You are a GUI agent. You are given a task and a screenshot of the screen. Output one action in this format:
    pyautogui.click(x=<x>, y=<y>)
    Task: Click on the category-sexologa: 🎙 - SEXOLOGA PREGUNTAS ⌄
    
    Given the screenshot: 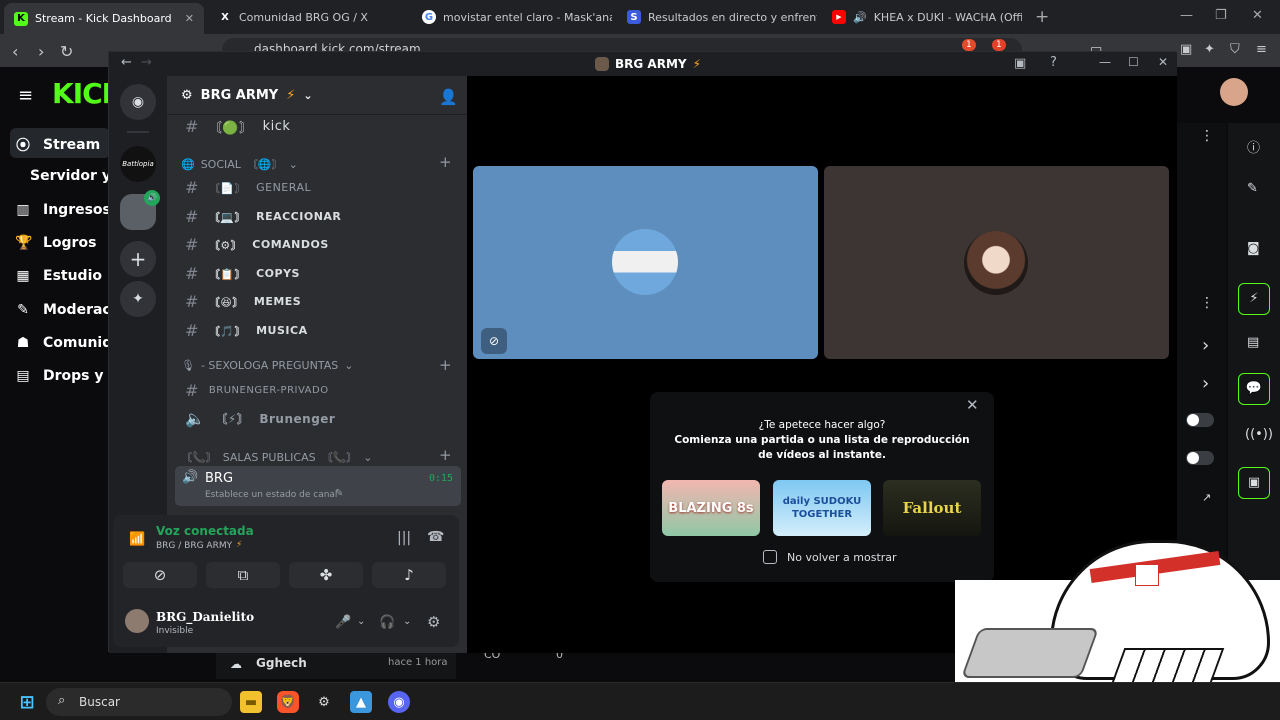 What is the action you would take?
    pyautogui.click(x=267, y=365)
    